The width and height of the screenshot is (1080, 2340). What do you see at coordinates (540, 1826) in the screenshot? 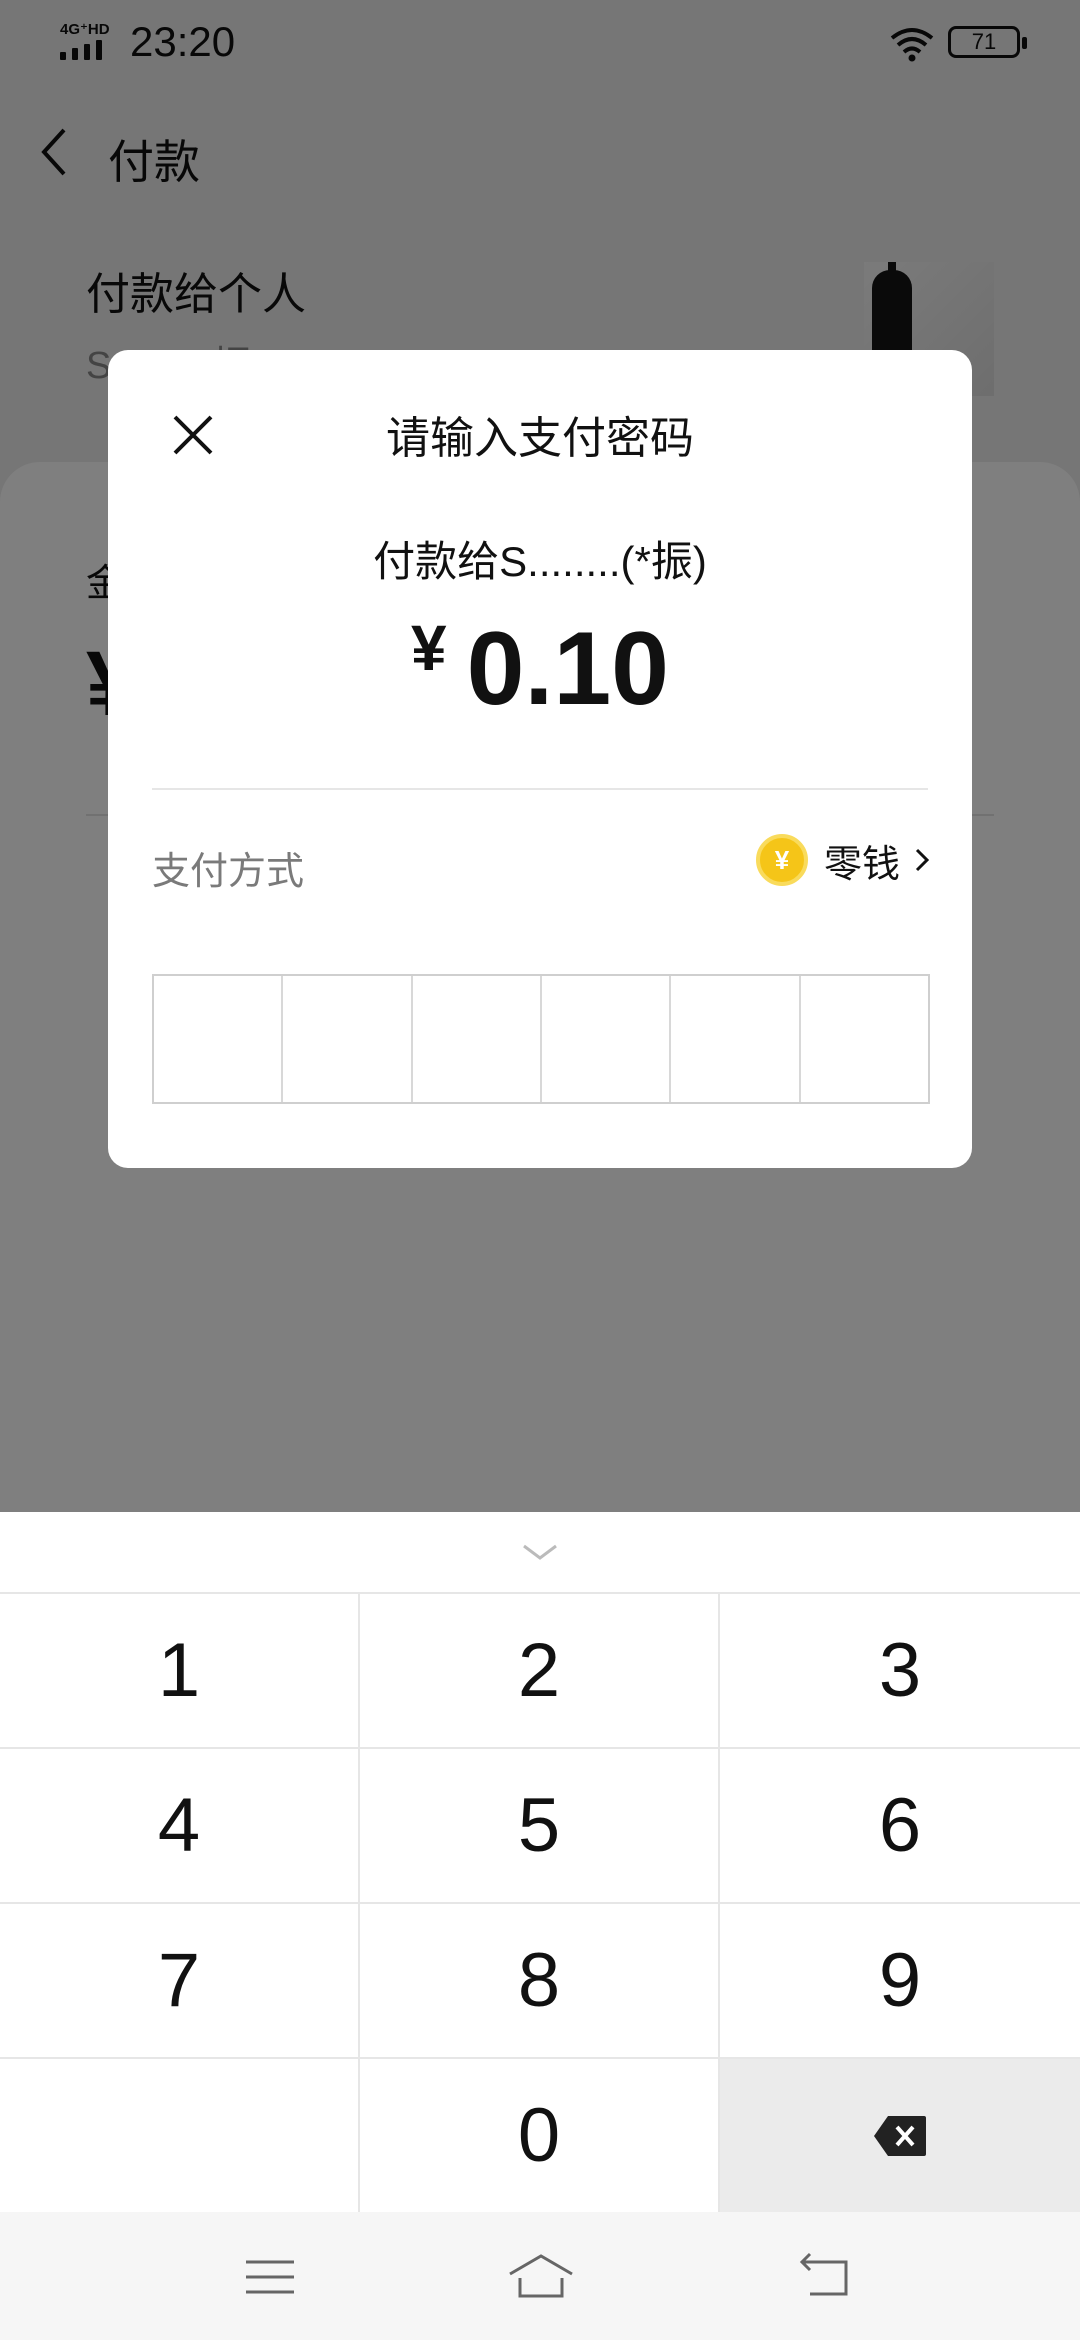
I see `key-5: 5` at bounding box center [540, 1826].